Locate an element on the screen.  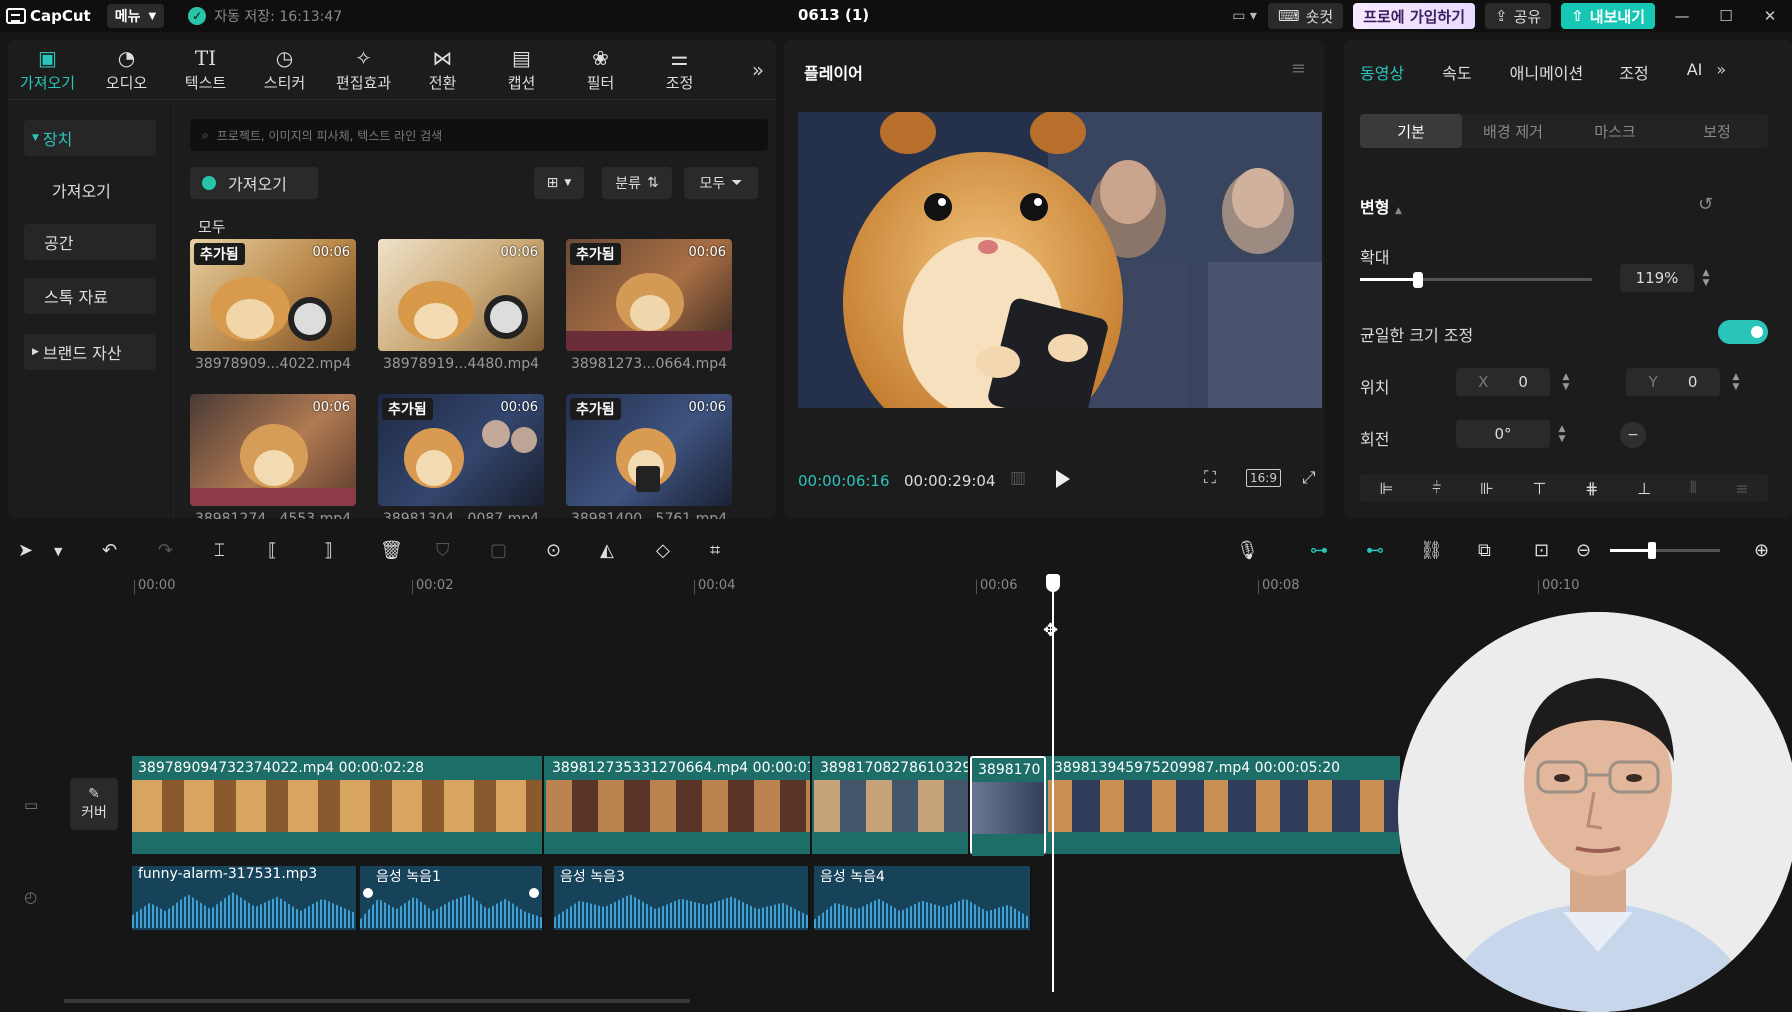
media-thumb-2: 00:06 is located at coordinates (461, 295).